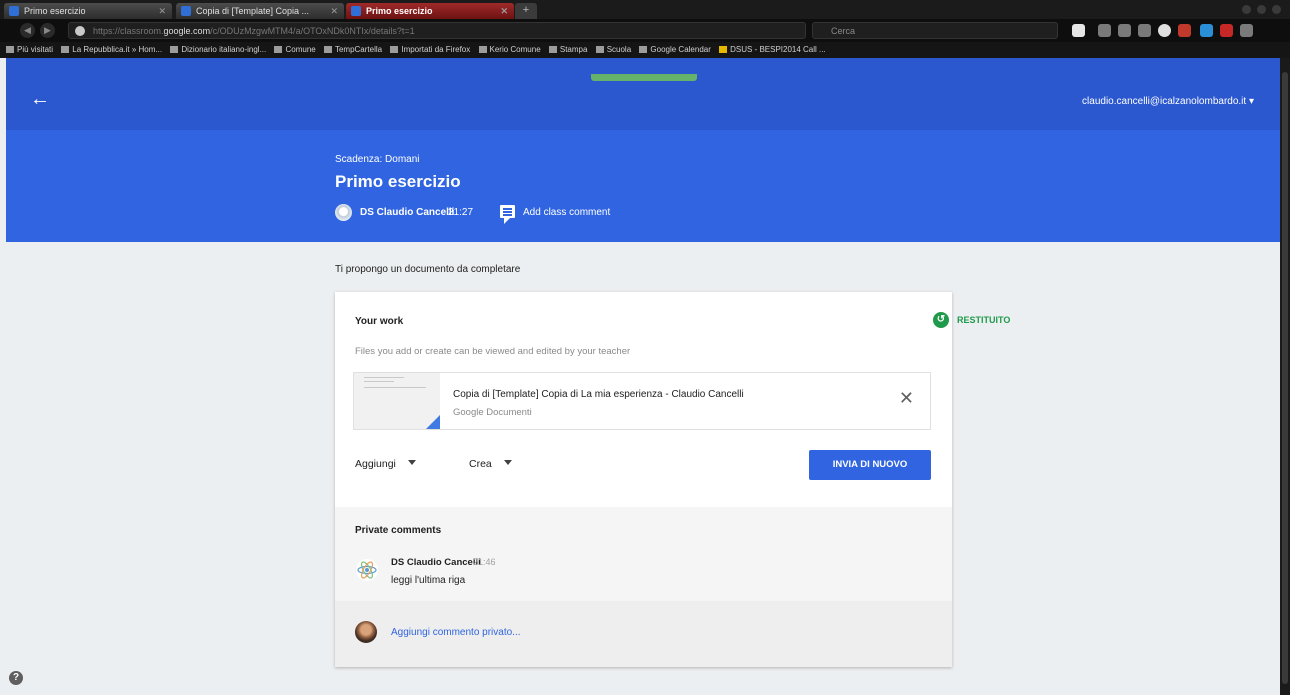 The image size is (1290, 695). I want to click on comment-author: DS Claudio Cancelli, so click(436, 562).